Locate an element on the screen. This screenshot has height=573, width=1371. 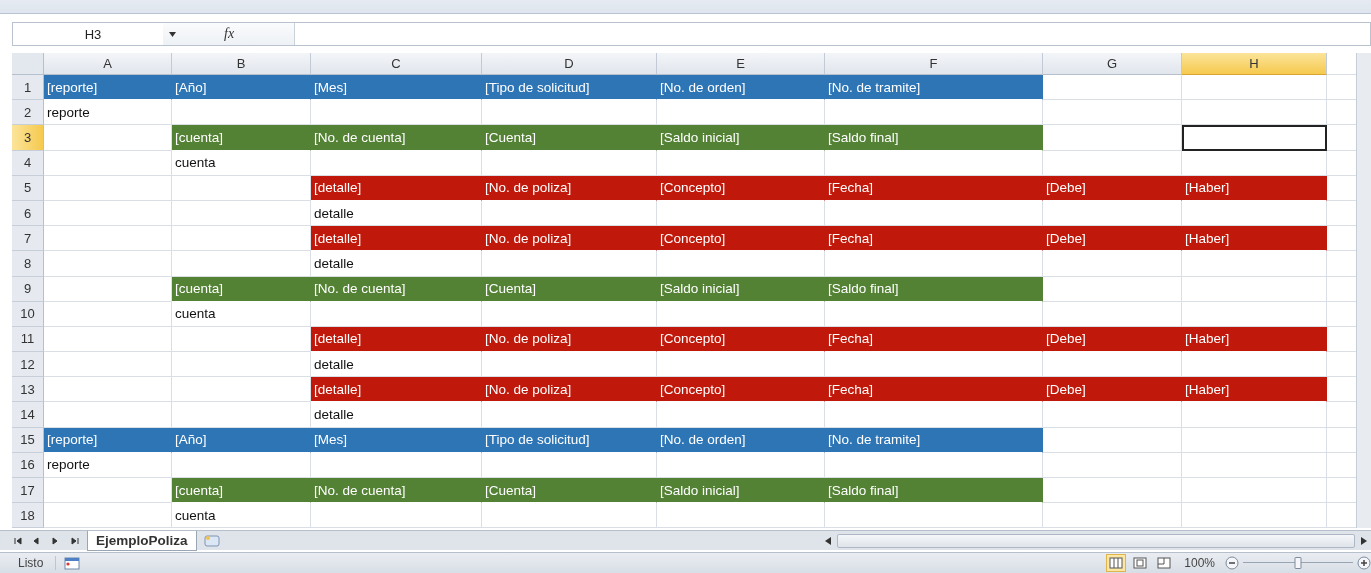
insert-function-button: fx is located at coordinates (229, 34).